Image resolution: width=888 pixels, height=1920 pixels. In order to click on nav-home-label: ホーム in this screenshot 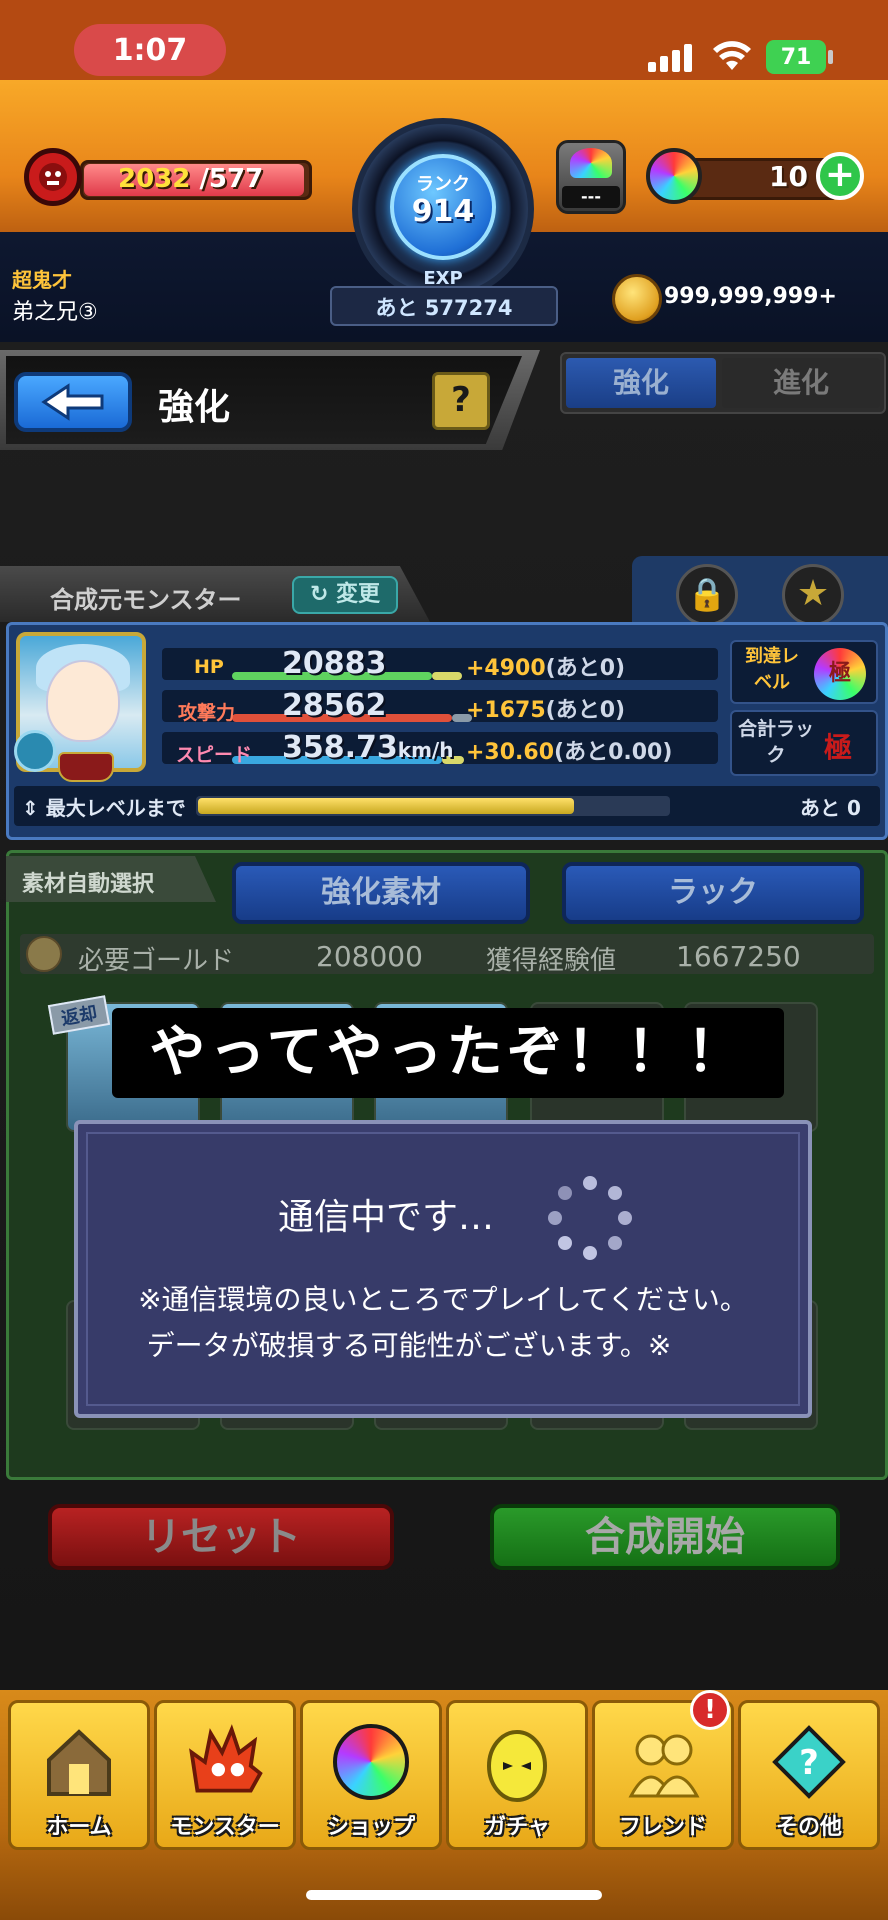, I will do `click(79, 1827)`.